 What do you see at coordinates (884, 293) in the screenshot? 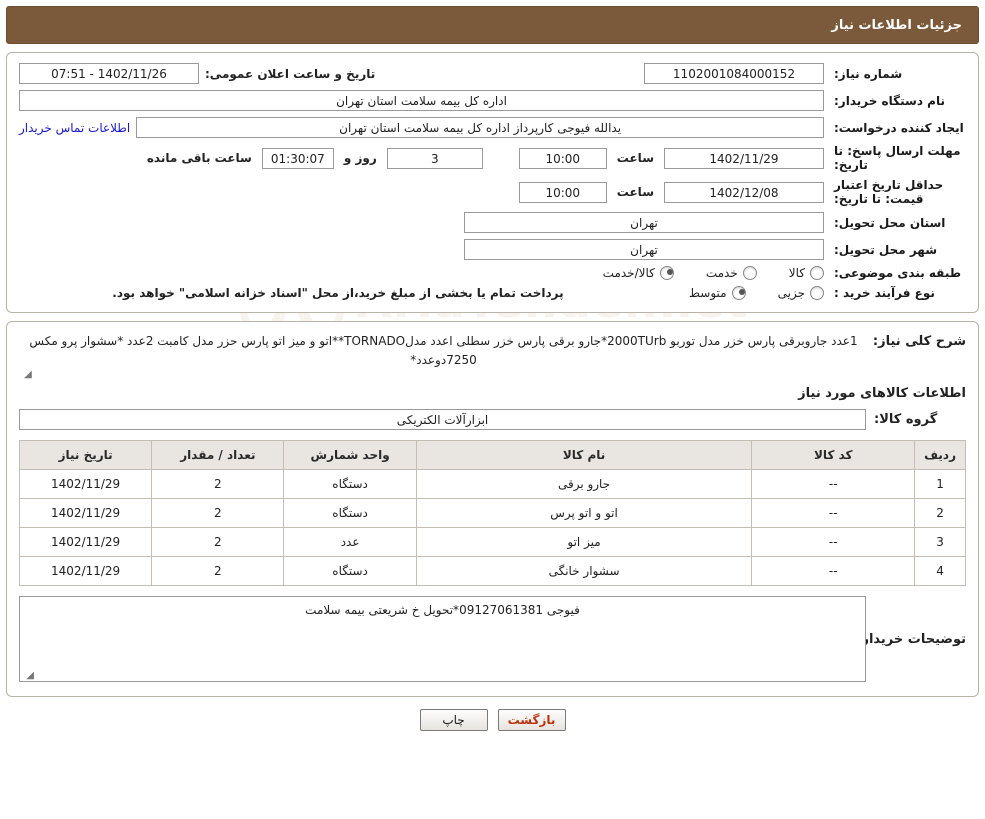
I see `process-label: نوع فرآیند خرید :` at bounding box center [884, 293].